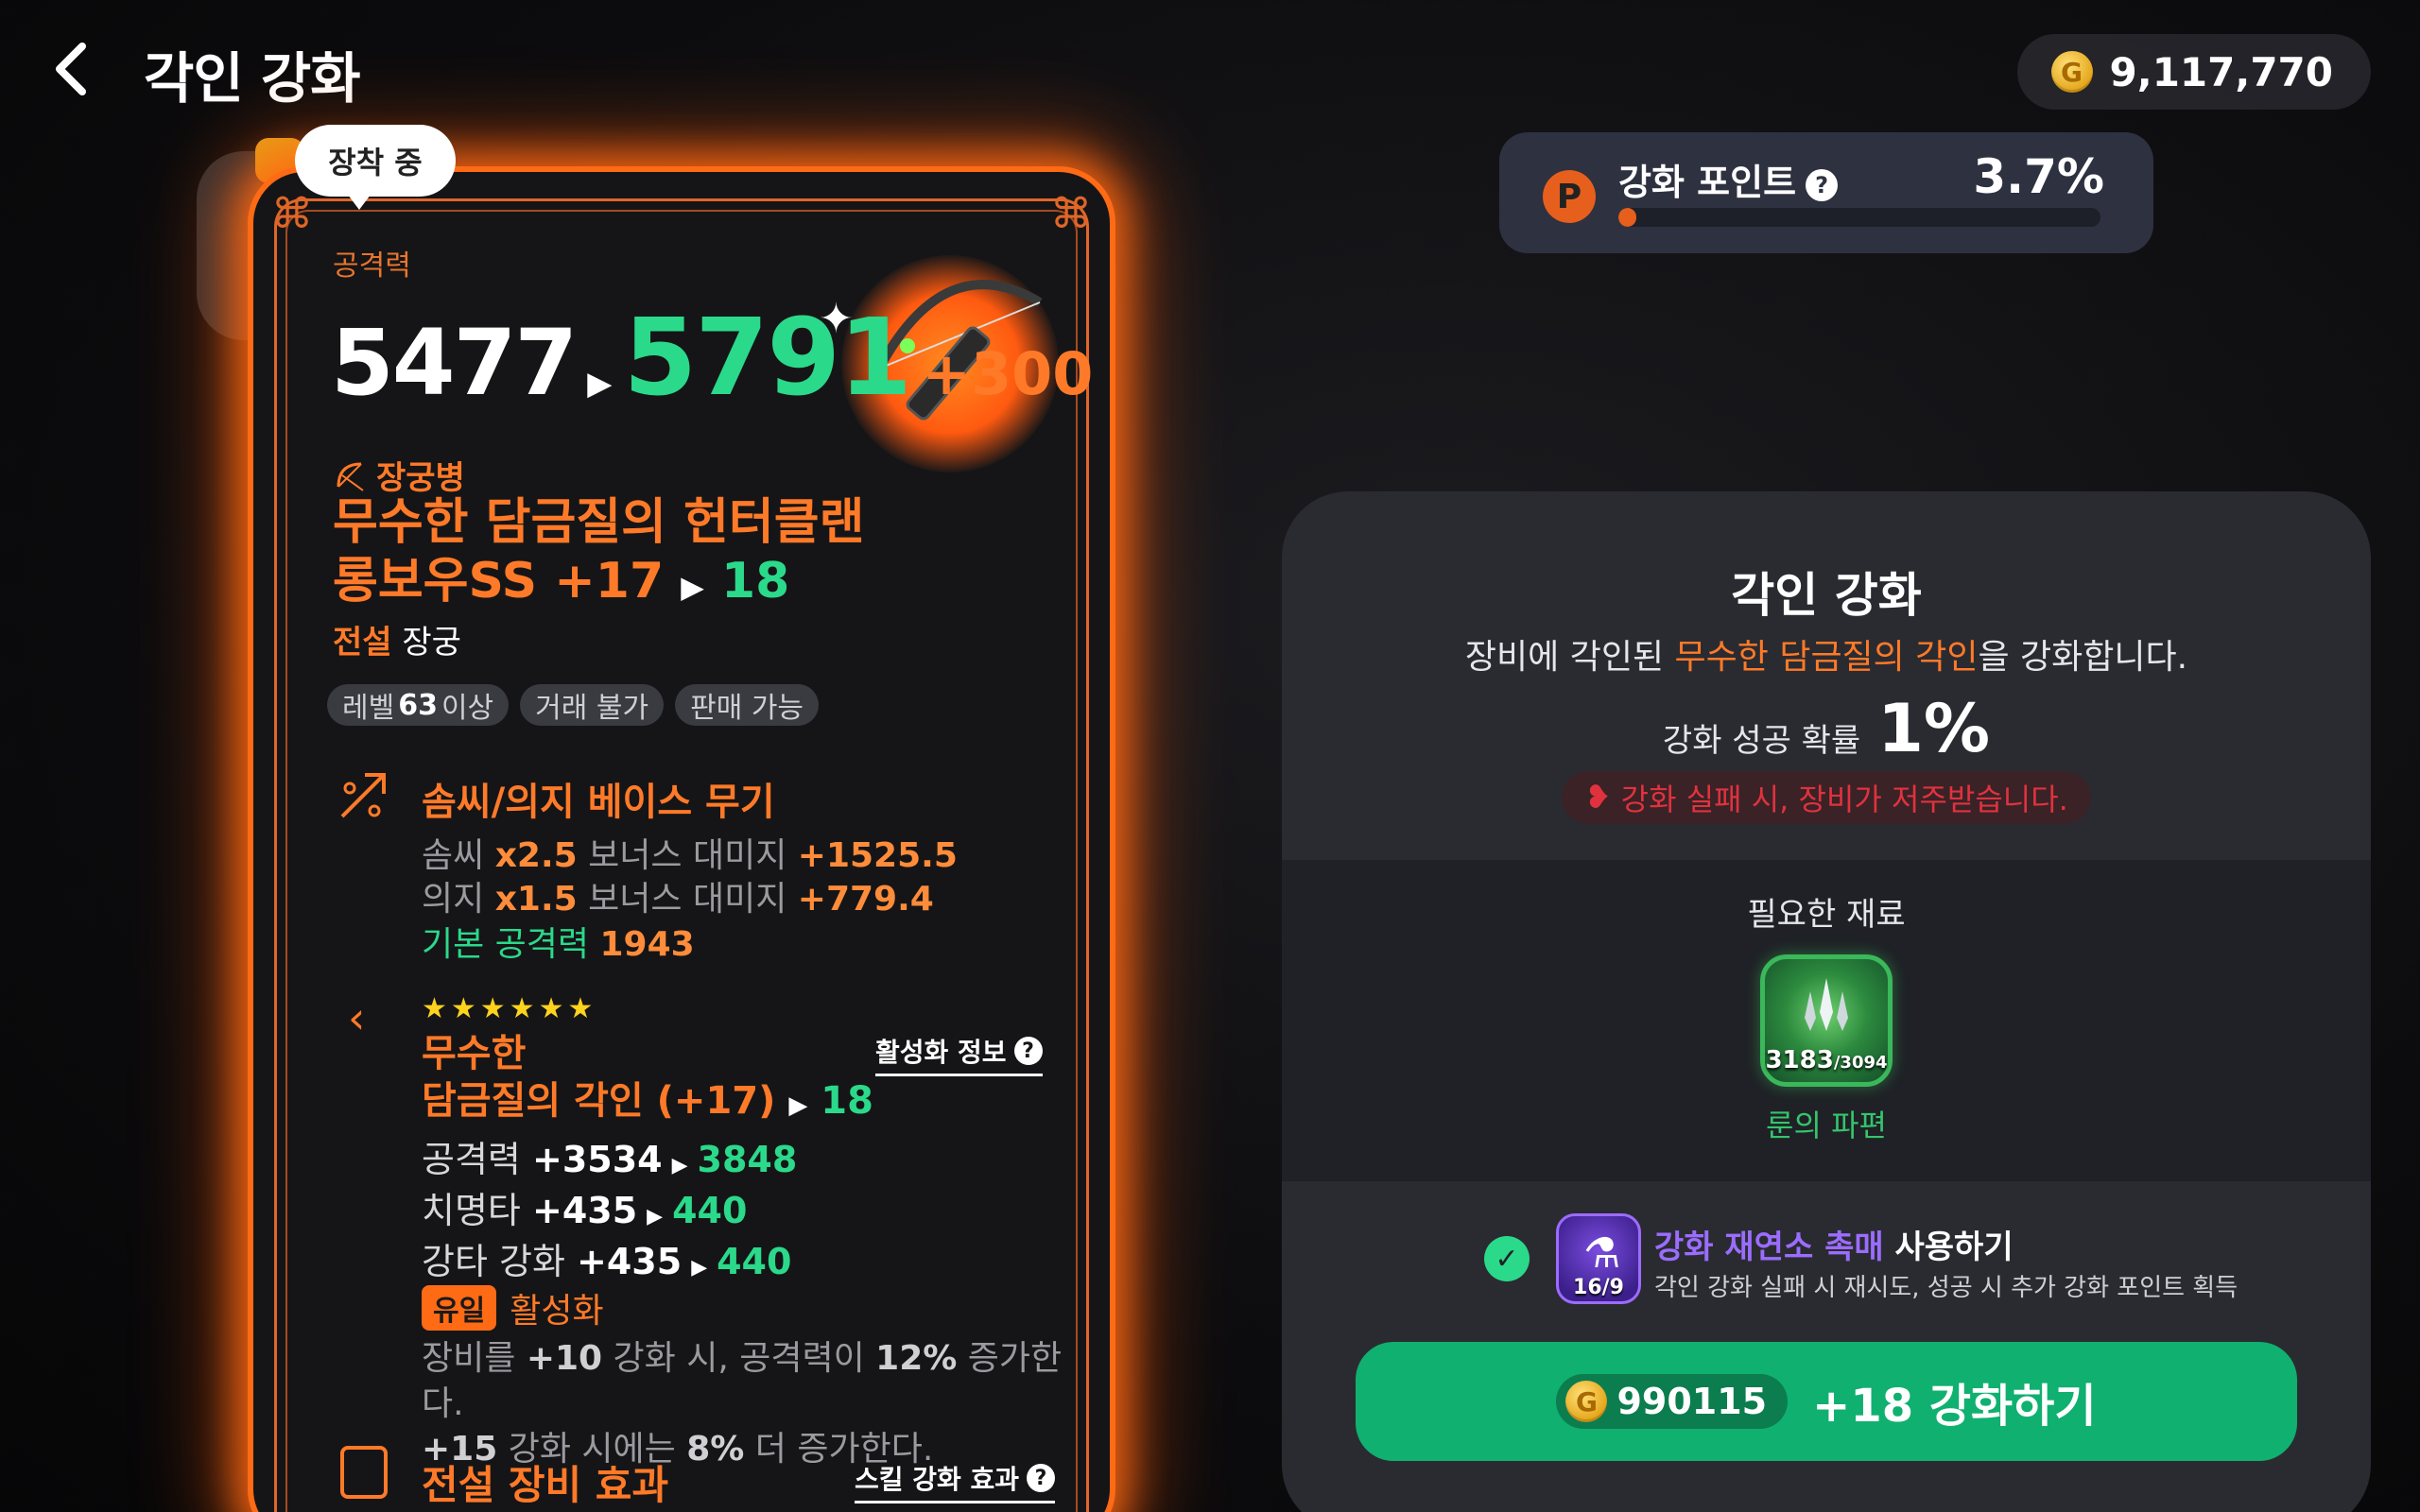 The width and height of the screenshot is (2420, 1512). Describe the element at coordinates (1761, 741) in the screenshot. I see `success-rate-label: 강화 성공 확률` at that location.